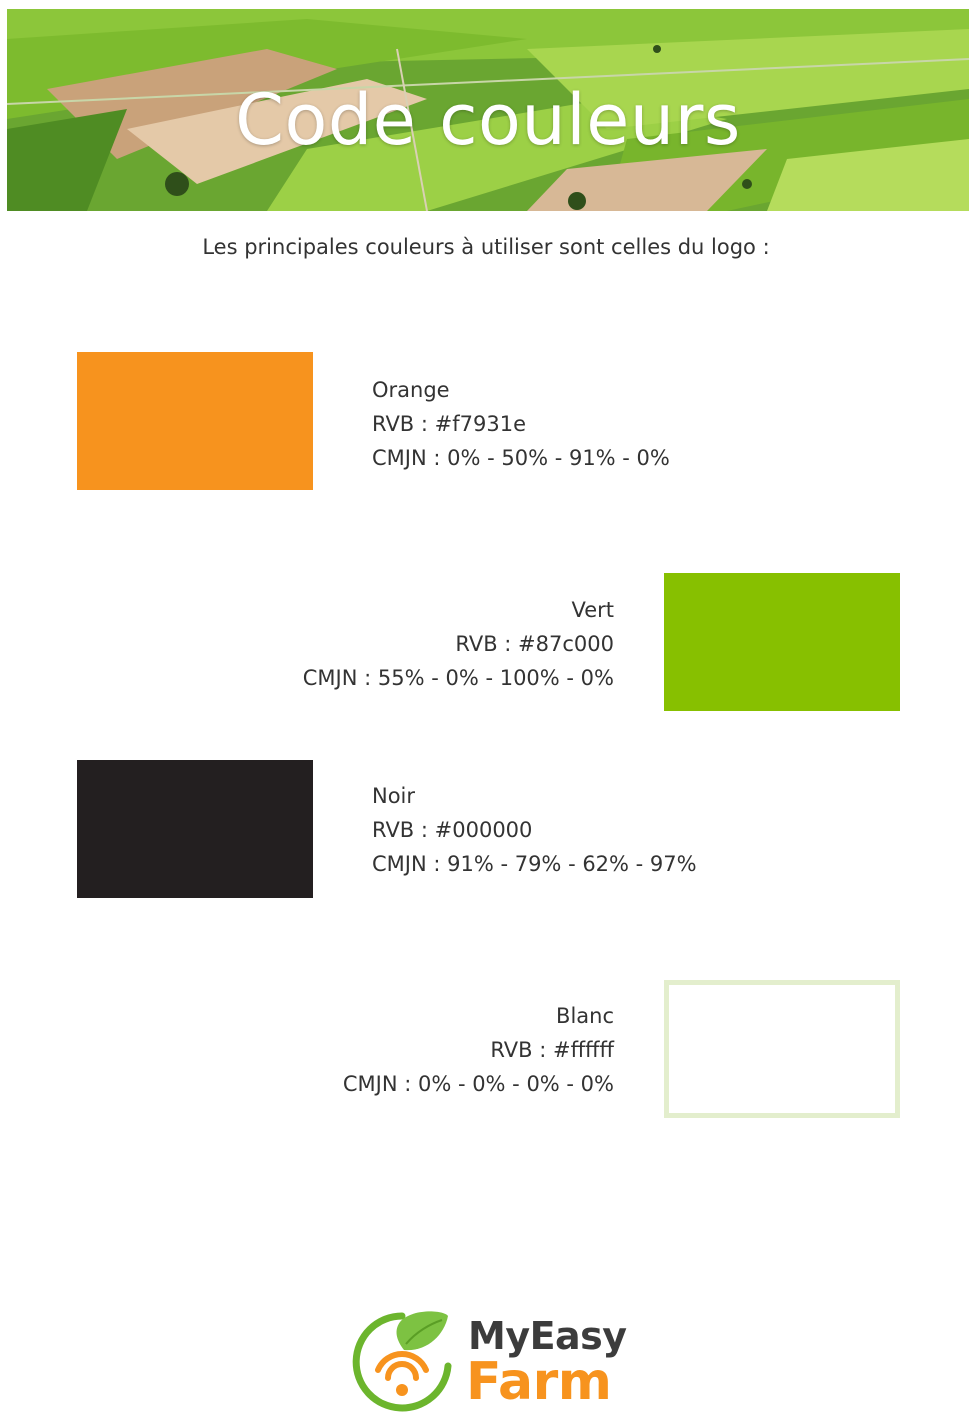  I want to click on blanc-swatch, so click(782, 1049).